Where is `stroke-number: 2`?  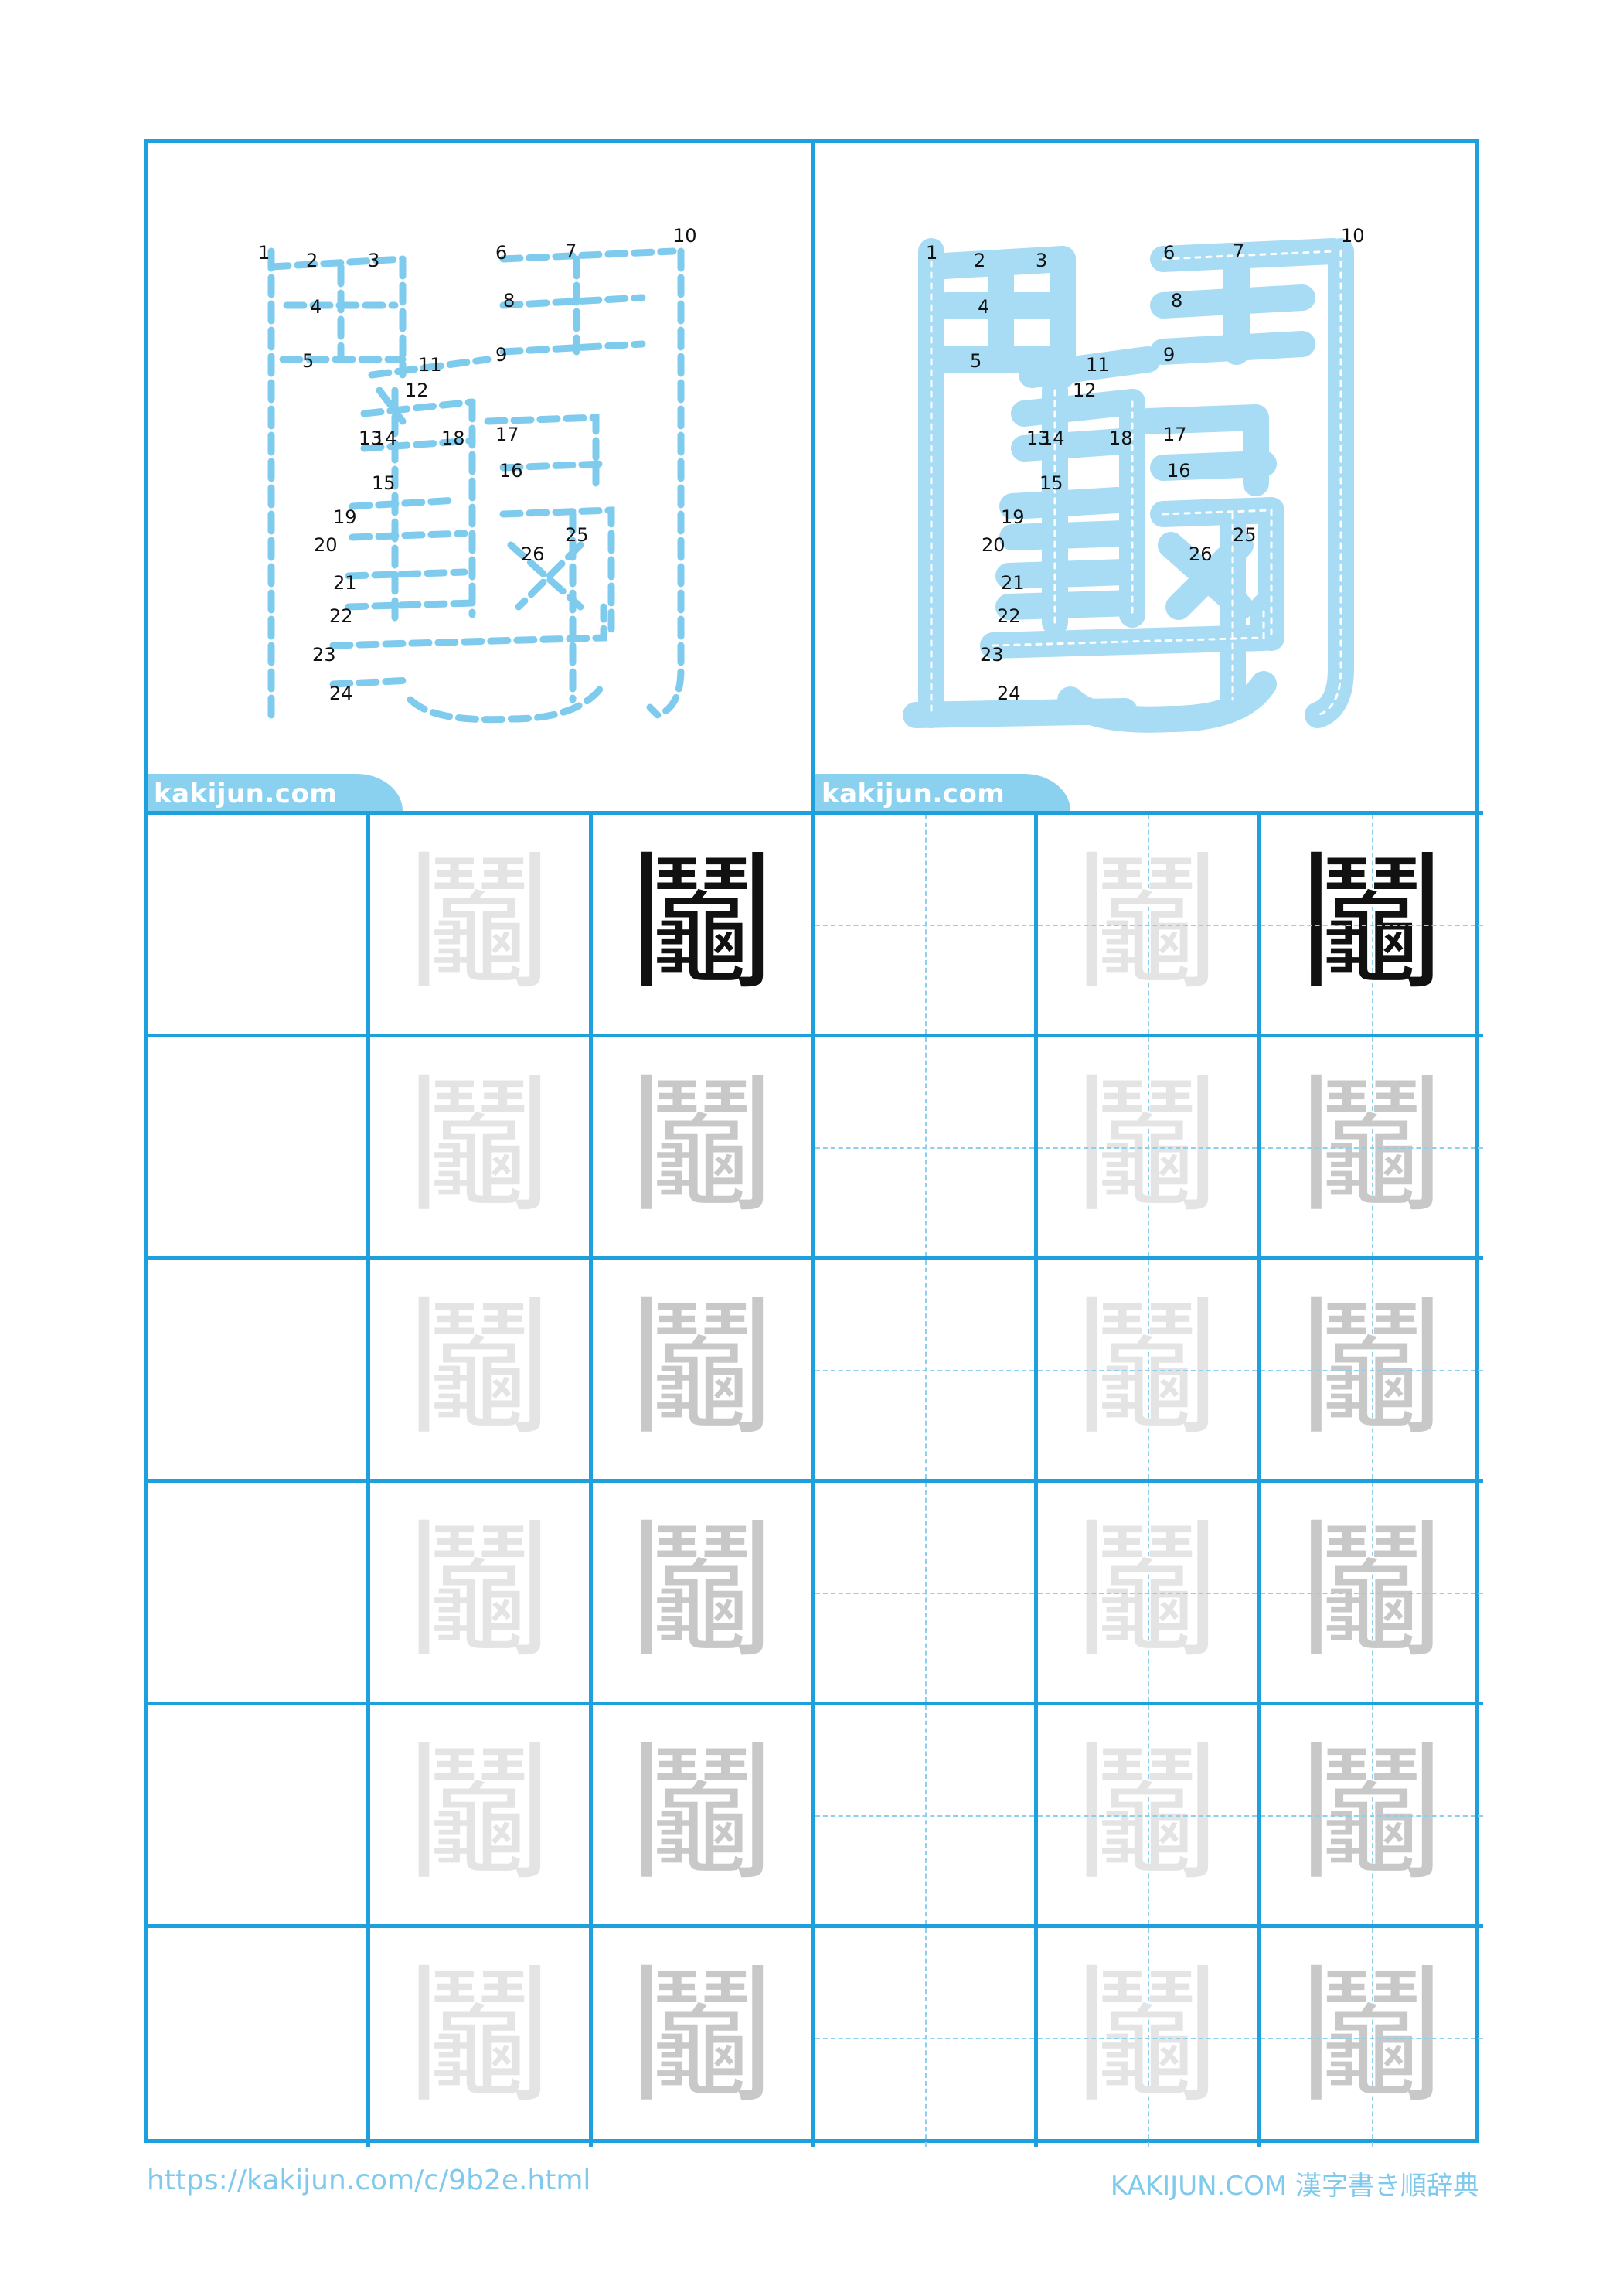 stroke-number: 2 is located at coordinates (980, 260).